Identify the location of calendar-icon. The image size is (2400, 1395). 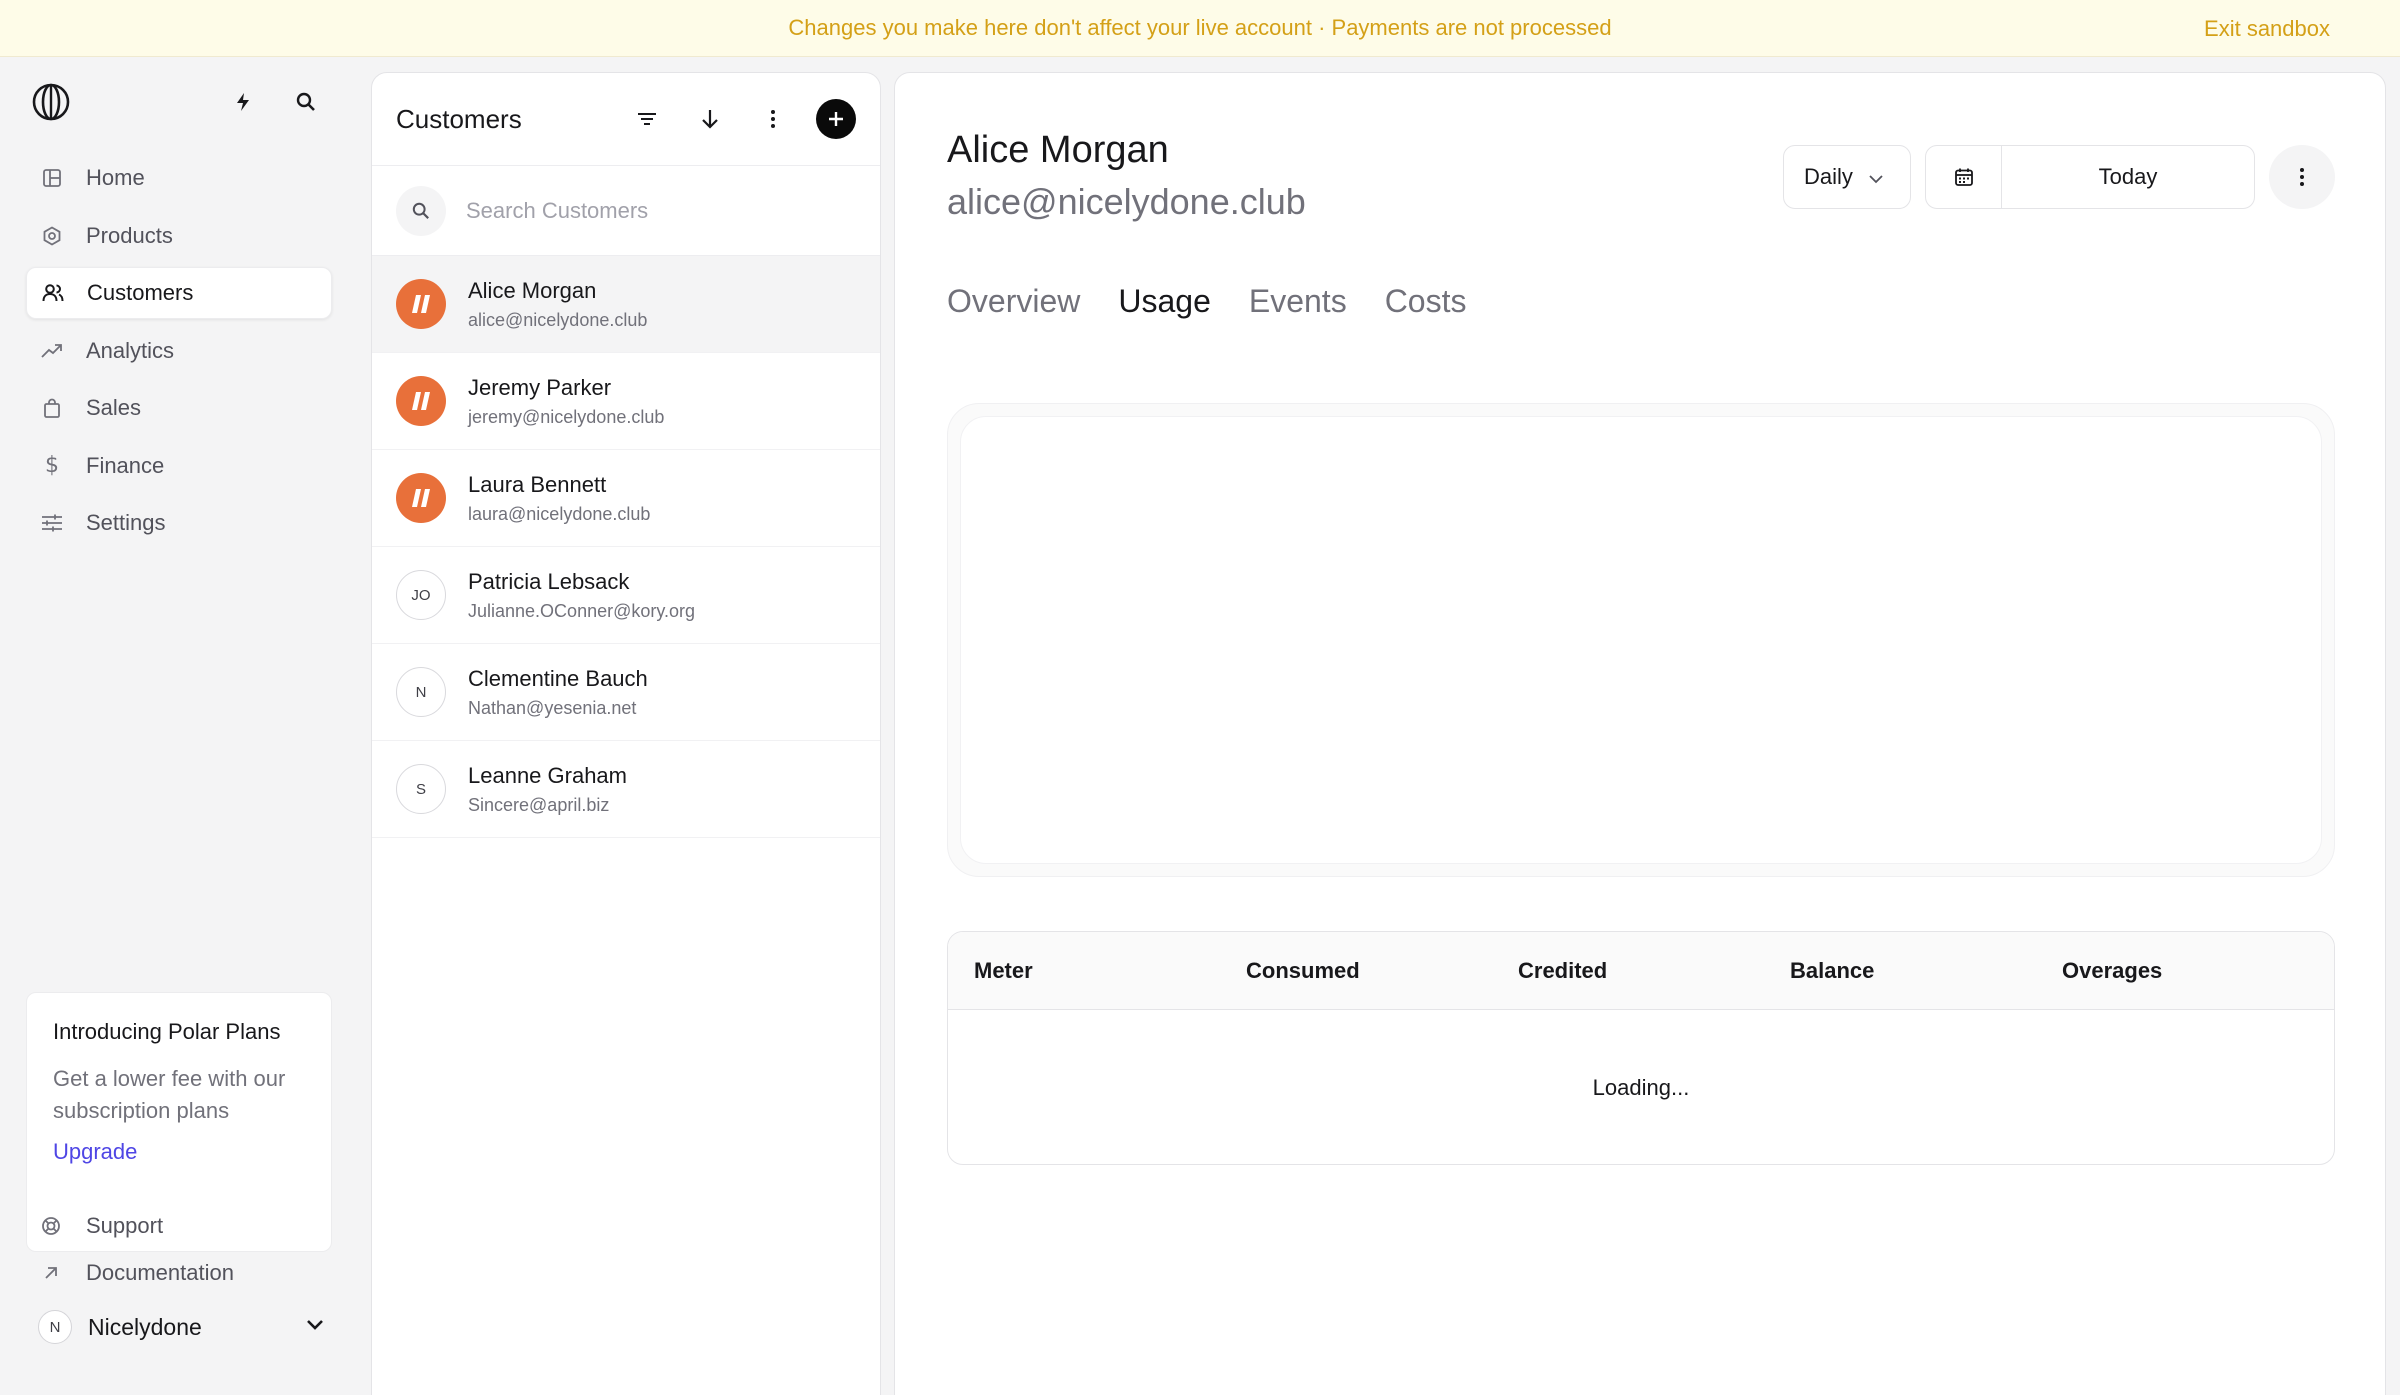
(1964, 177).